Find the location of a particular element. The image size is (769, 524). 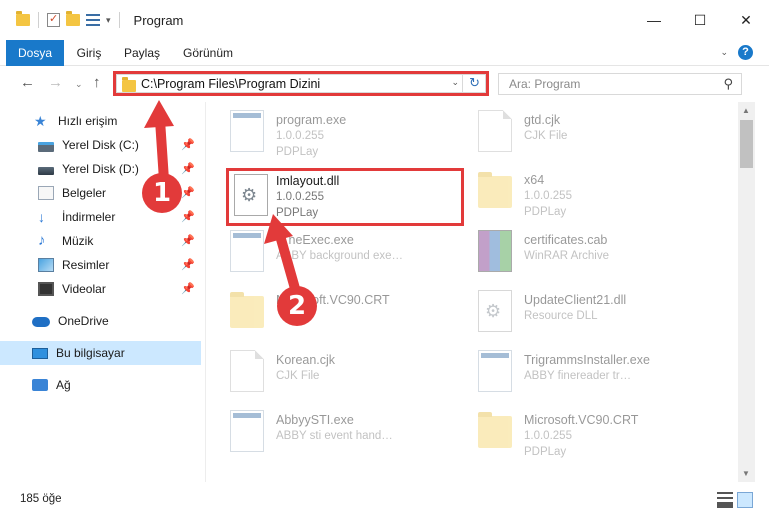

vertical-scrollbar: ▲ ▼ is located at coordinates (746, 292).